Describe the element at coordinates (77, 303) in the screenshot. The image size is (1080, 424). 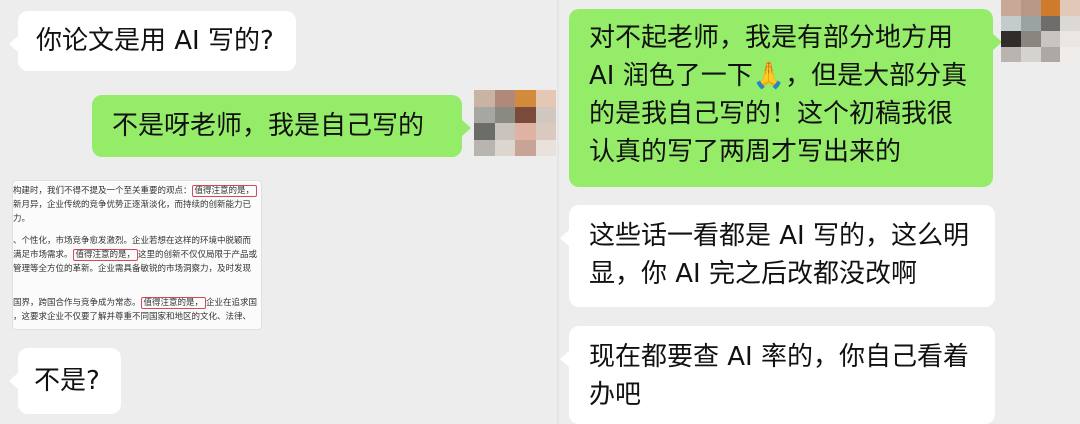
I see `doc-line: 国界，跨国合作与竞争成为常态。` at that location.